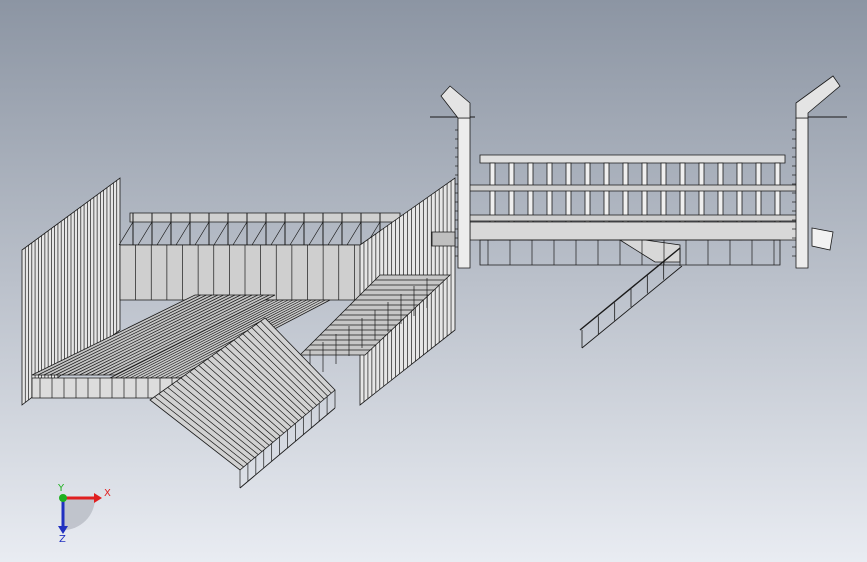  What do you see at coordinates (61, 488) in the screenshot?
I see `triad-y-label: Y` at bounding box center [61, 488].